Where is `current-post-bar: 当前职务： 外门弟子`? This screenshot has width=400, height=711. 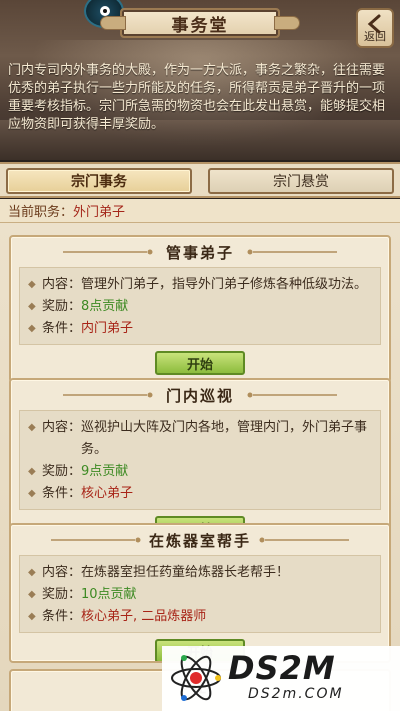
current-post-bar: 当前职务： 外门弟子 is located at coordinates (200, 211).